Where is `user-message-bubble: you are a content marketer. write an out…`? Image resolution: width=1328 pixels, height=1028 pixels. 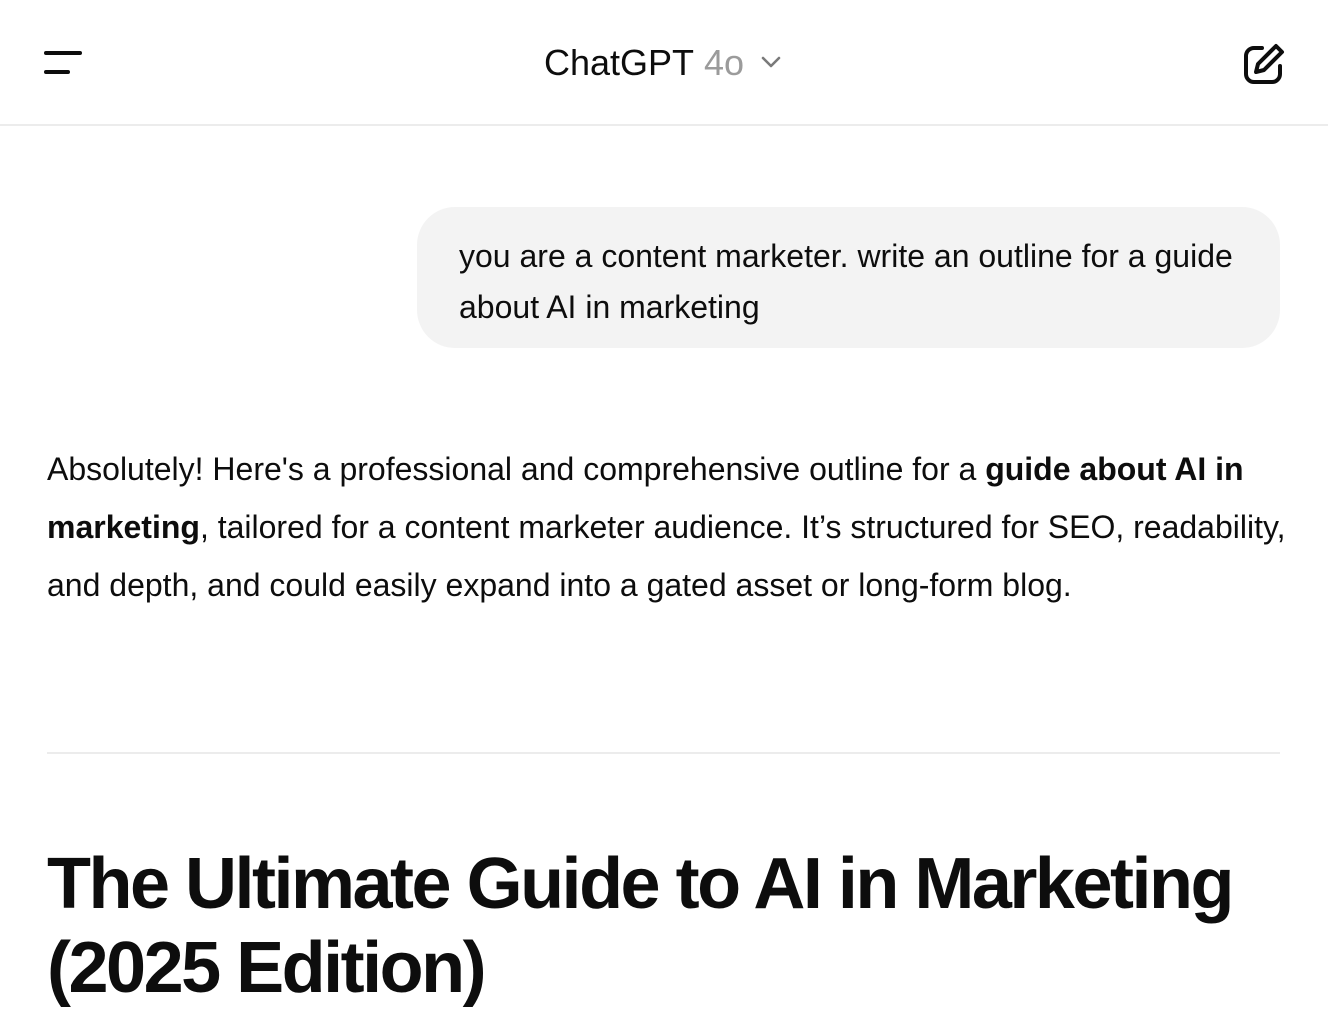 user-message-bubble: you are a content marketer. write an out… is located at coordinates (848, 277).